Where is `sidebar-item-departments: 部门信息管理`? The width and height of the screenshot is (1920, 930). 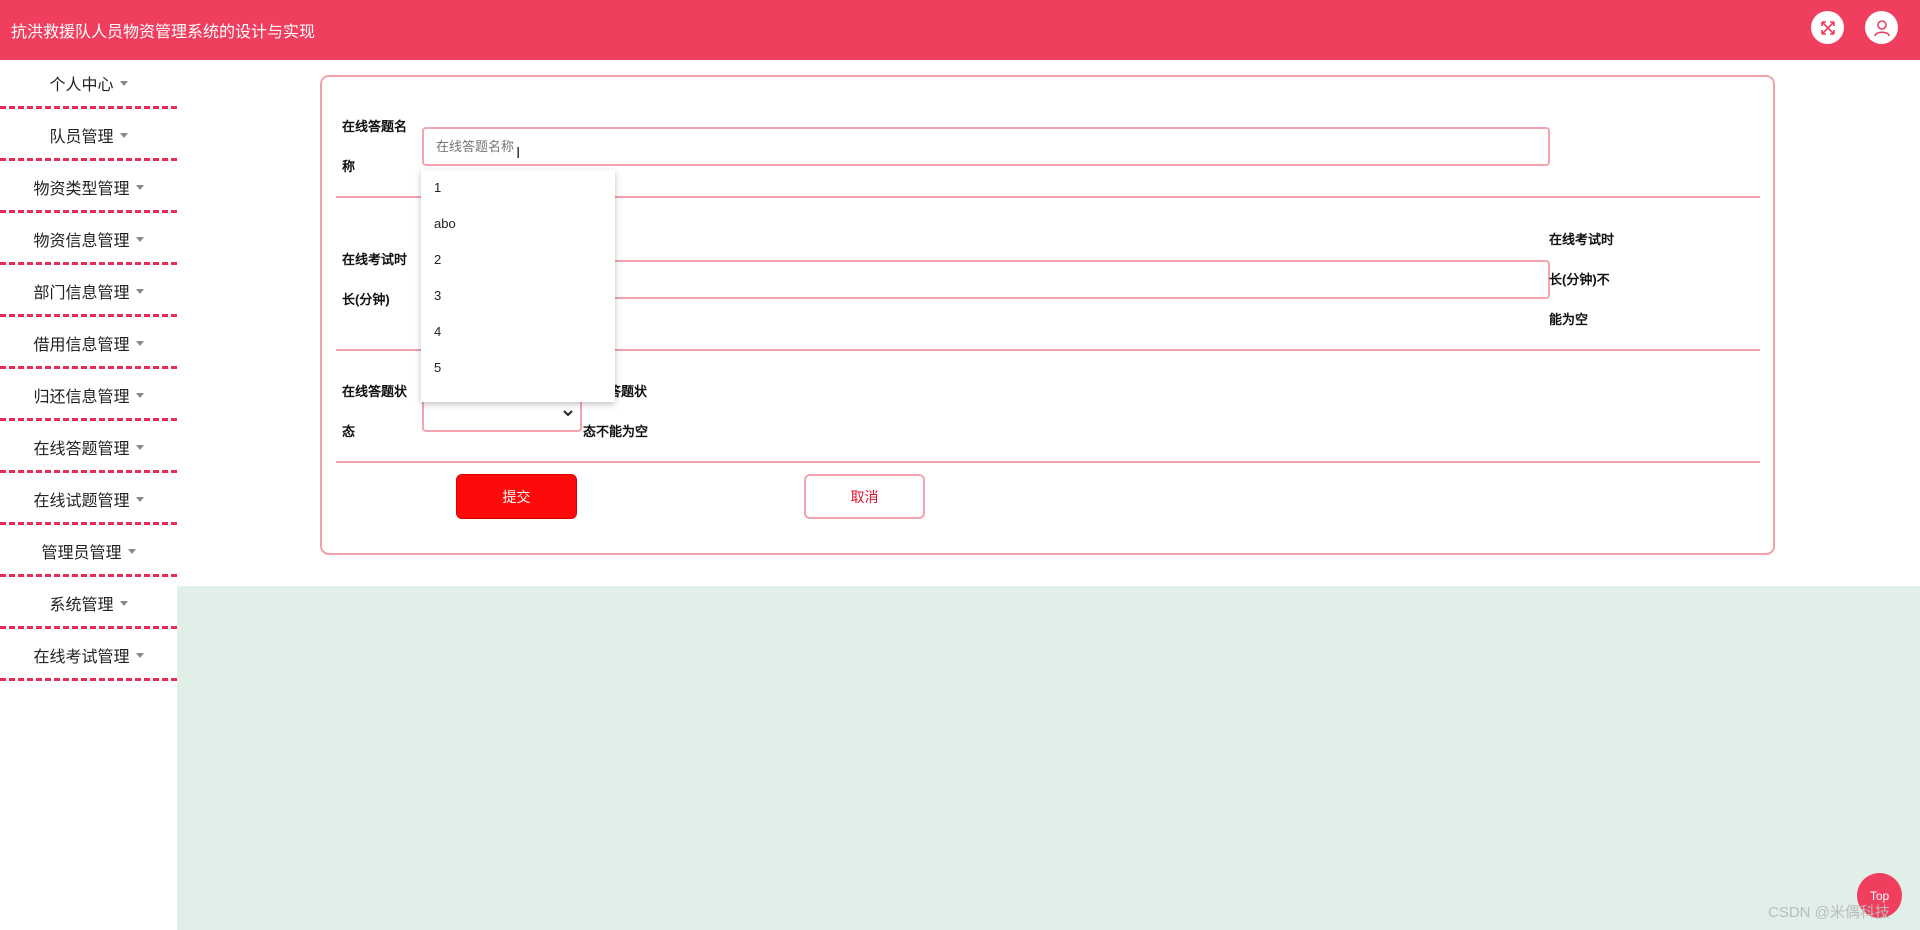
sidebar-item-departments: 部门信息管理 is located at coordinates (88, 292).